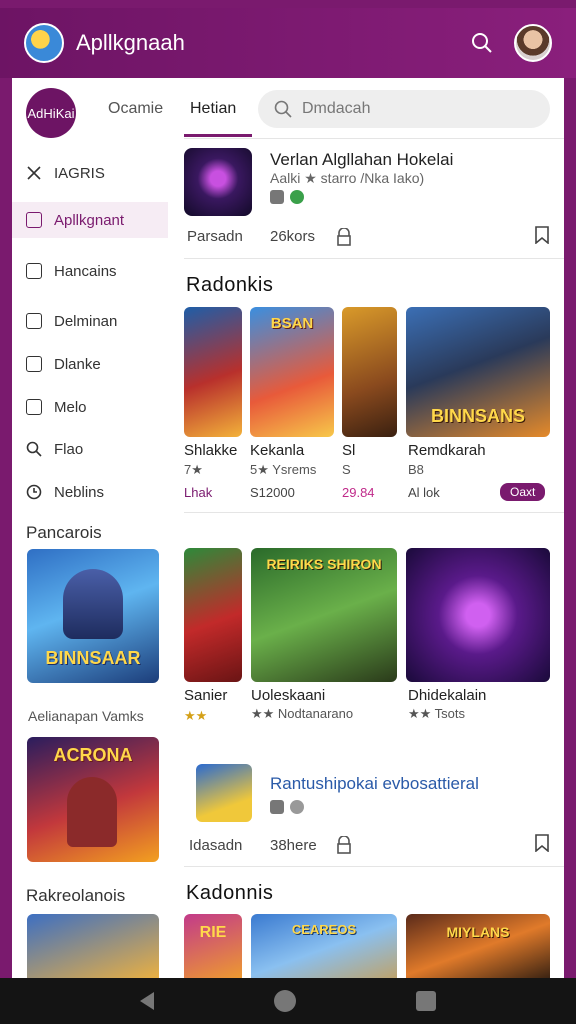 The width and height of the screenshot is (576, 1024). What do you see at coordinates (477, 416) in the screenshot?
I see `thumbnail-title: BINNSANS` at bounding box center [477, 416].